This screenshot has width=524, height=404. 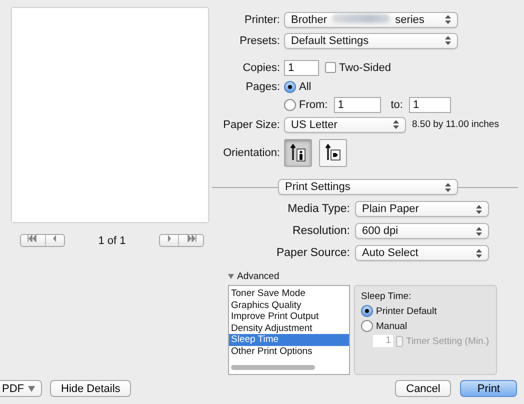 What do you see at coordinates (42, 240) in the screenshot?
I see `previous-page-buttons` at bounding box center [42, 240].